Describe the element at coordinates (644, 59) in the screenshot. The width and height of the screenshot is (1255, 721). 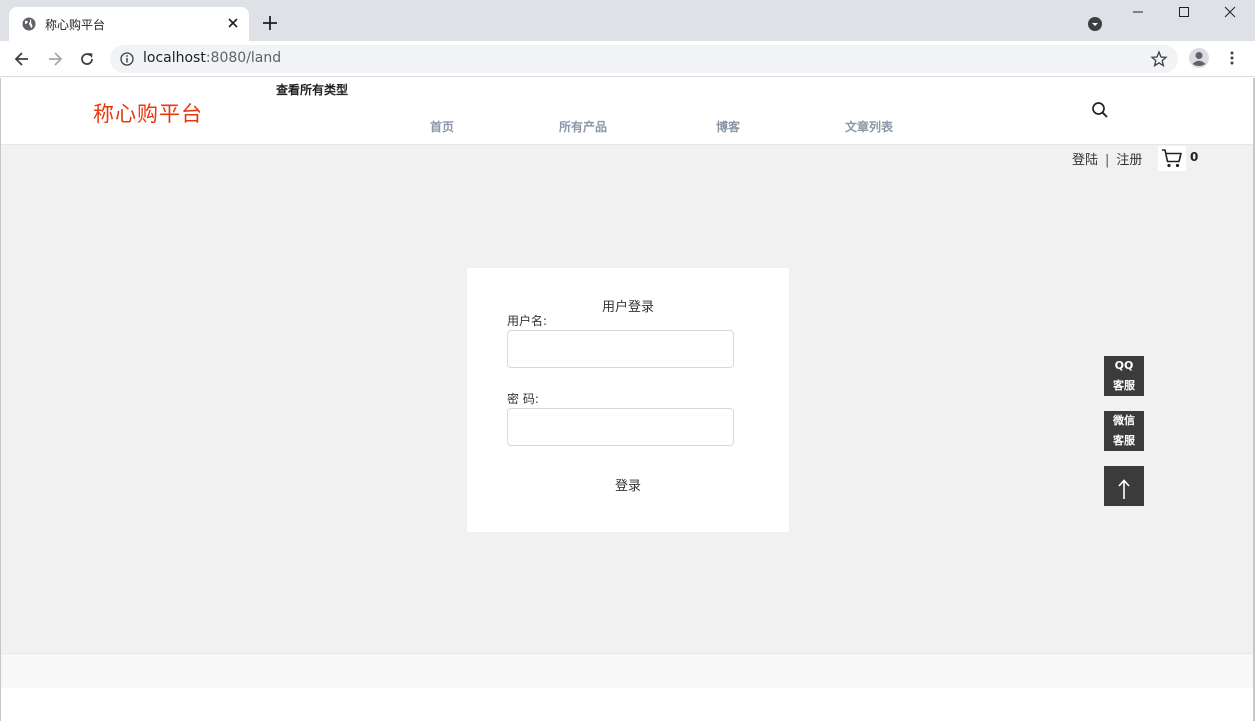
I see `address-bar: localhost:8080/land` at that location.